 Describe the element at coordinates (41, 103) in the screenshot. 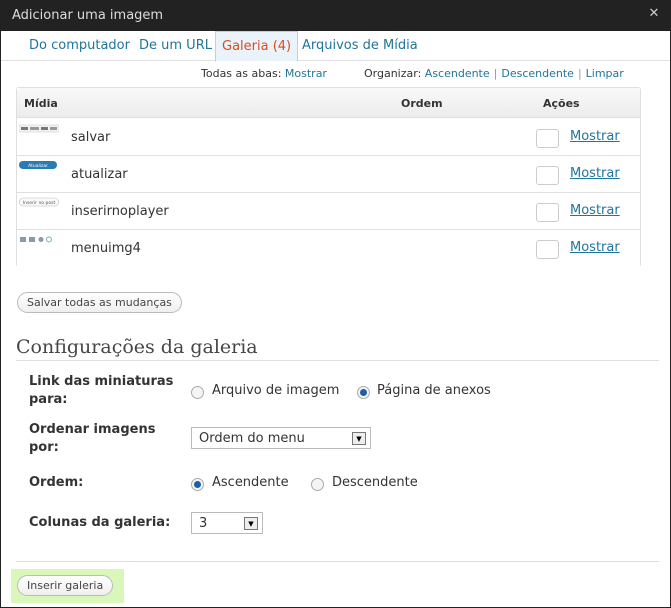

I see `column-header-media: Mídia` at that location.